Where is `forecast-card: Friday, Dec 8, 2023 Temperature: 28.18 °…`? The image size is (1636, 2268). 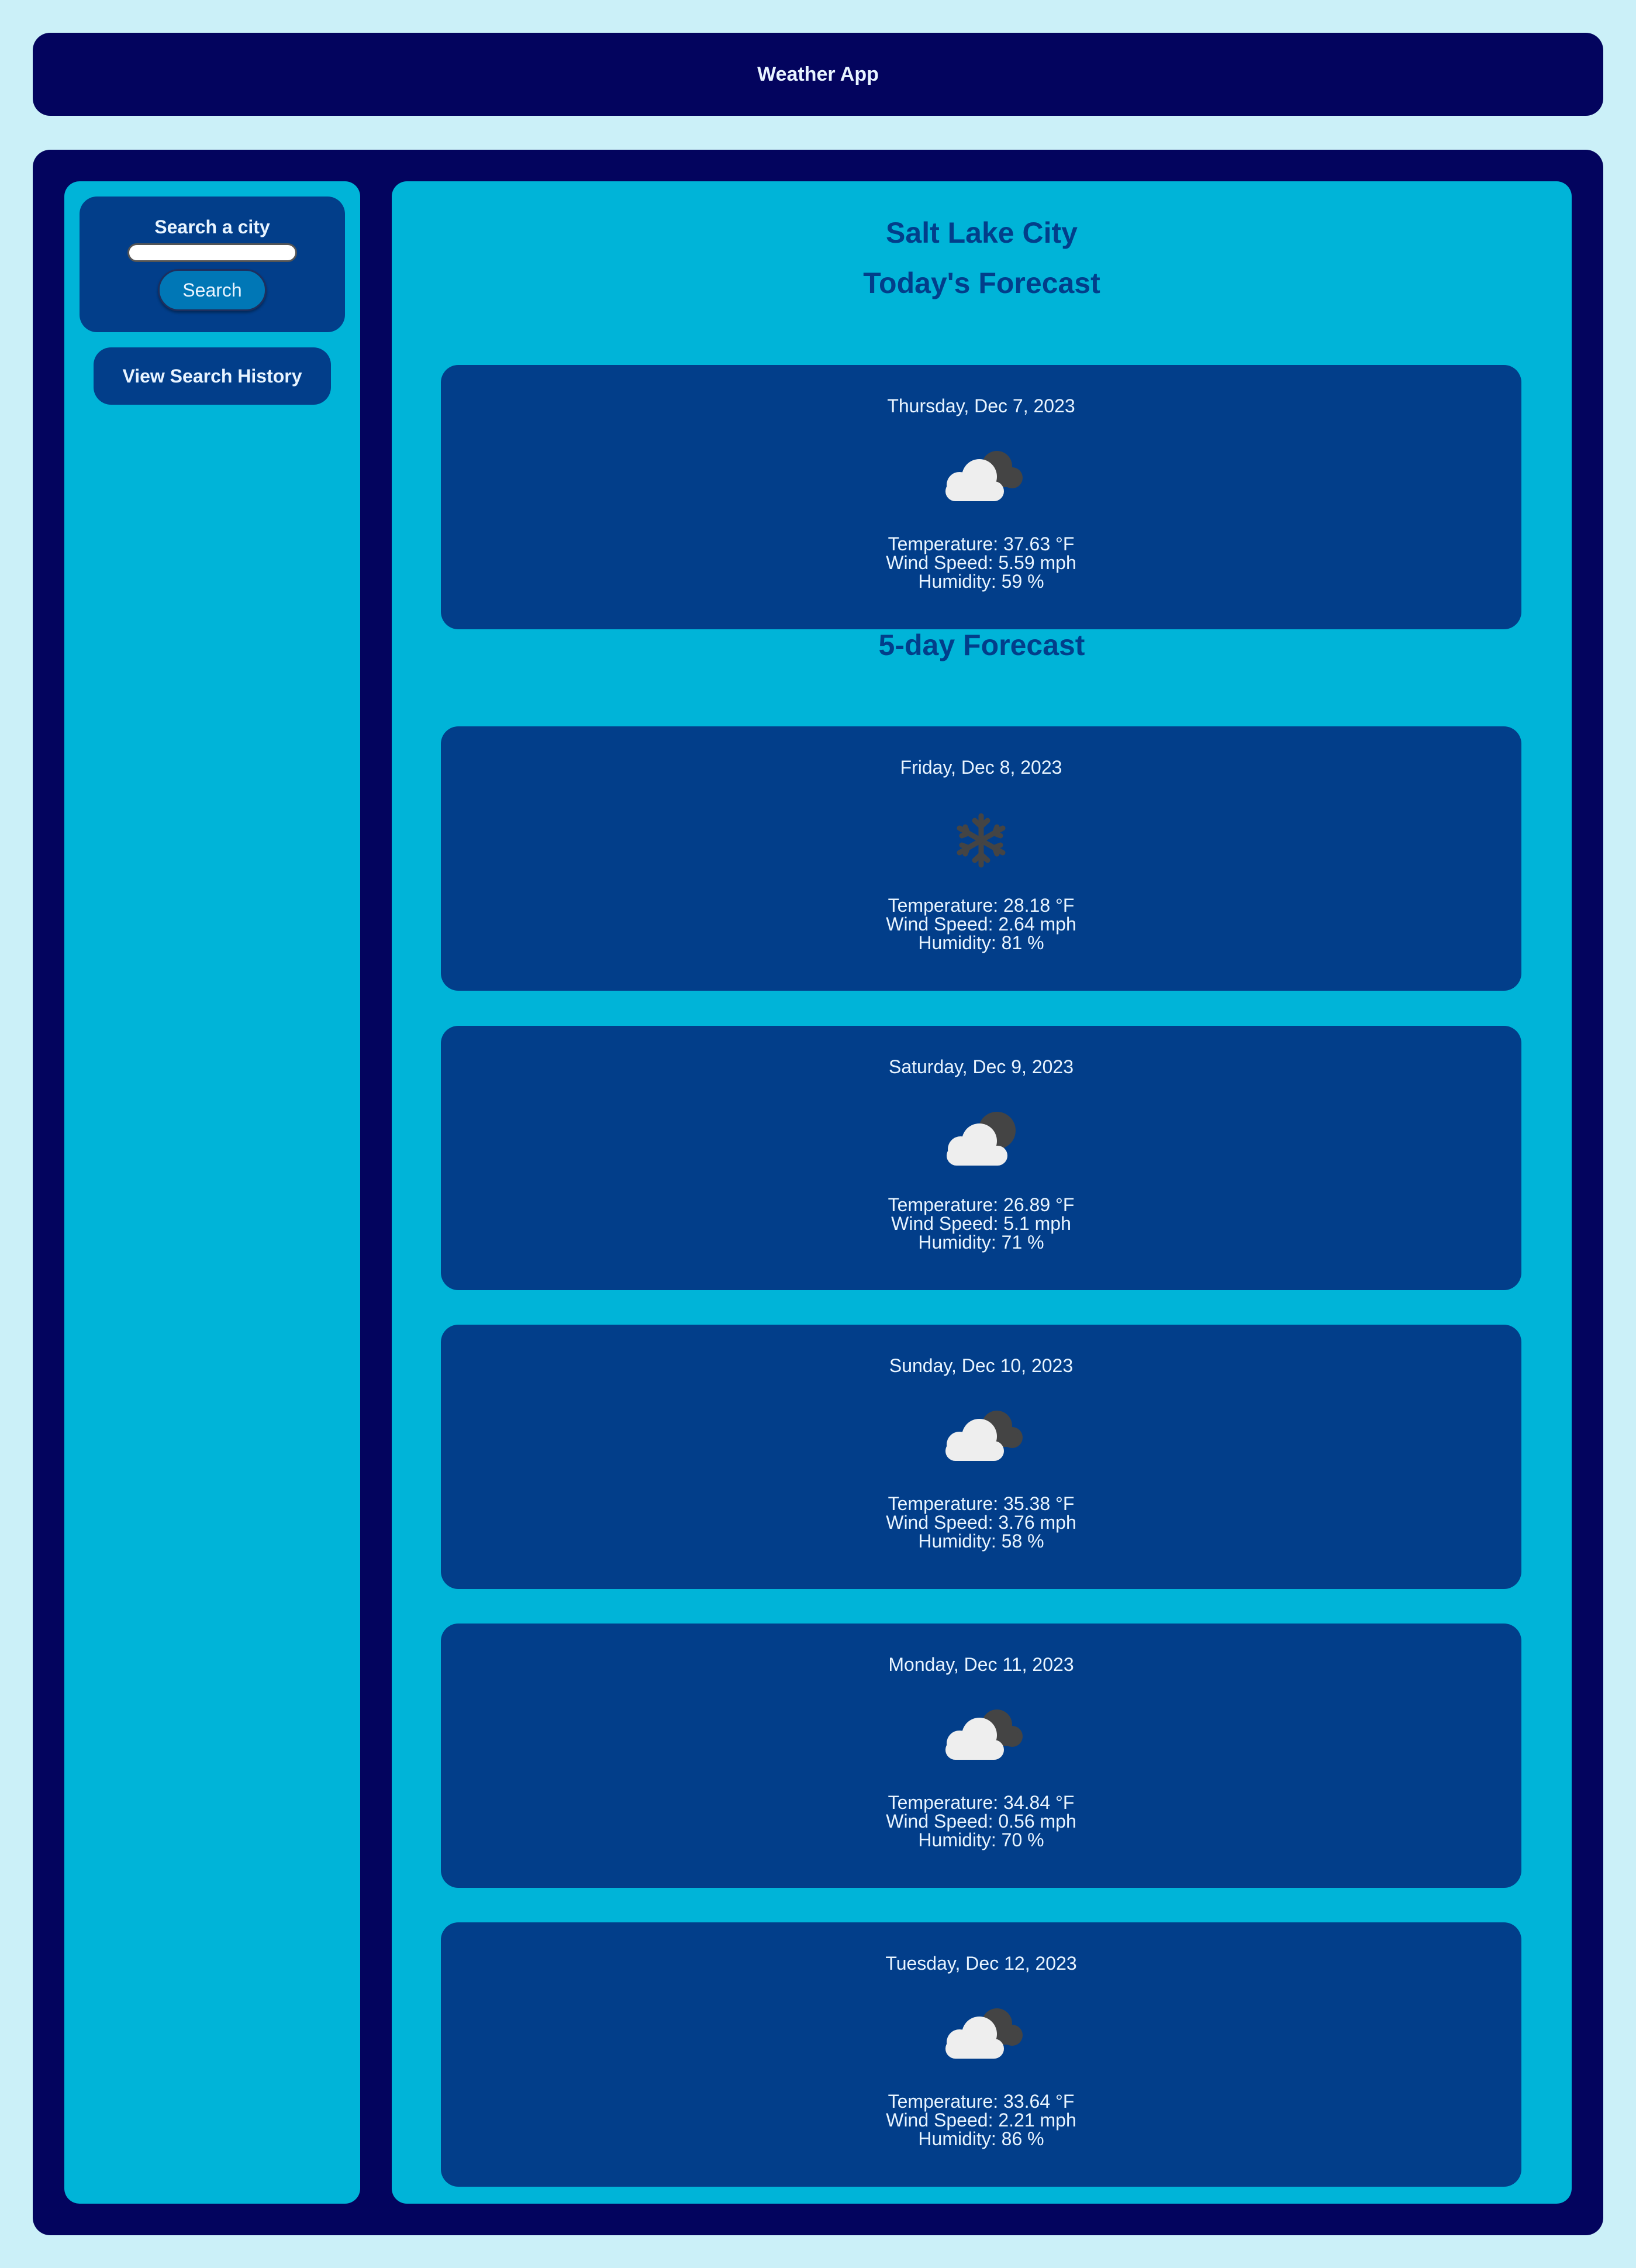 forecast-card: Friday, Dec 8, 2023 Temperature: 28.18 °… is located at coordinates (981, 858).